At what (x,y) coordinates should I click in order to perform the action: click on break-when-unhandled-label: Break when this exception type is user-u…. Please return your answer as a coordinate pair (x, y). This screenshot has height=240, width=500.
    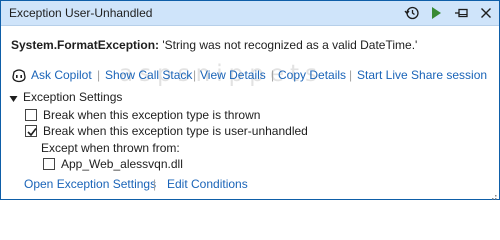
    Looking at the image, I should click on (175, 131).